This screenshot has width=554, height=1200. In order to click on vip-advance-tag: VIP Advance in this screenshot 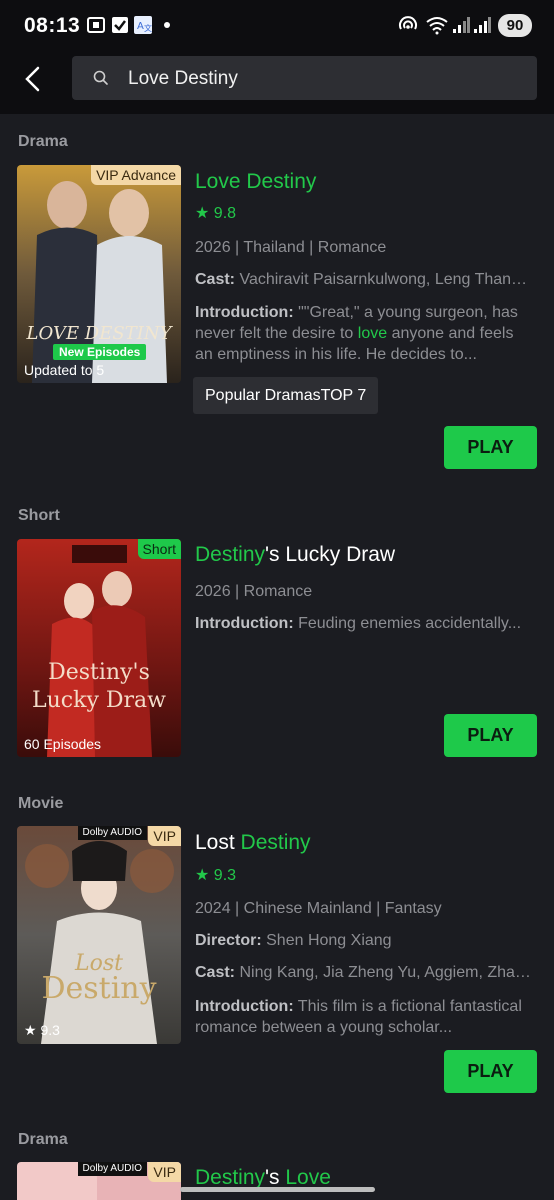, I will do `click(136, 175)`.